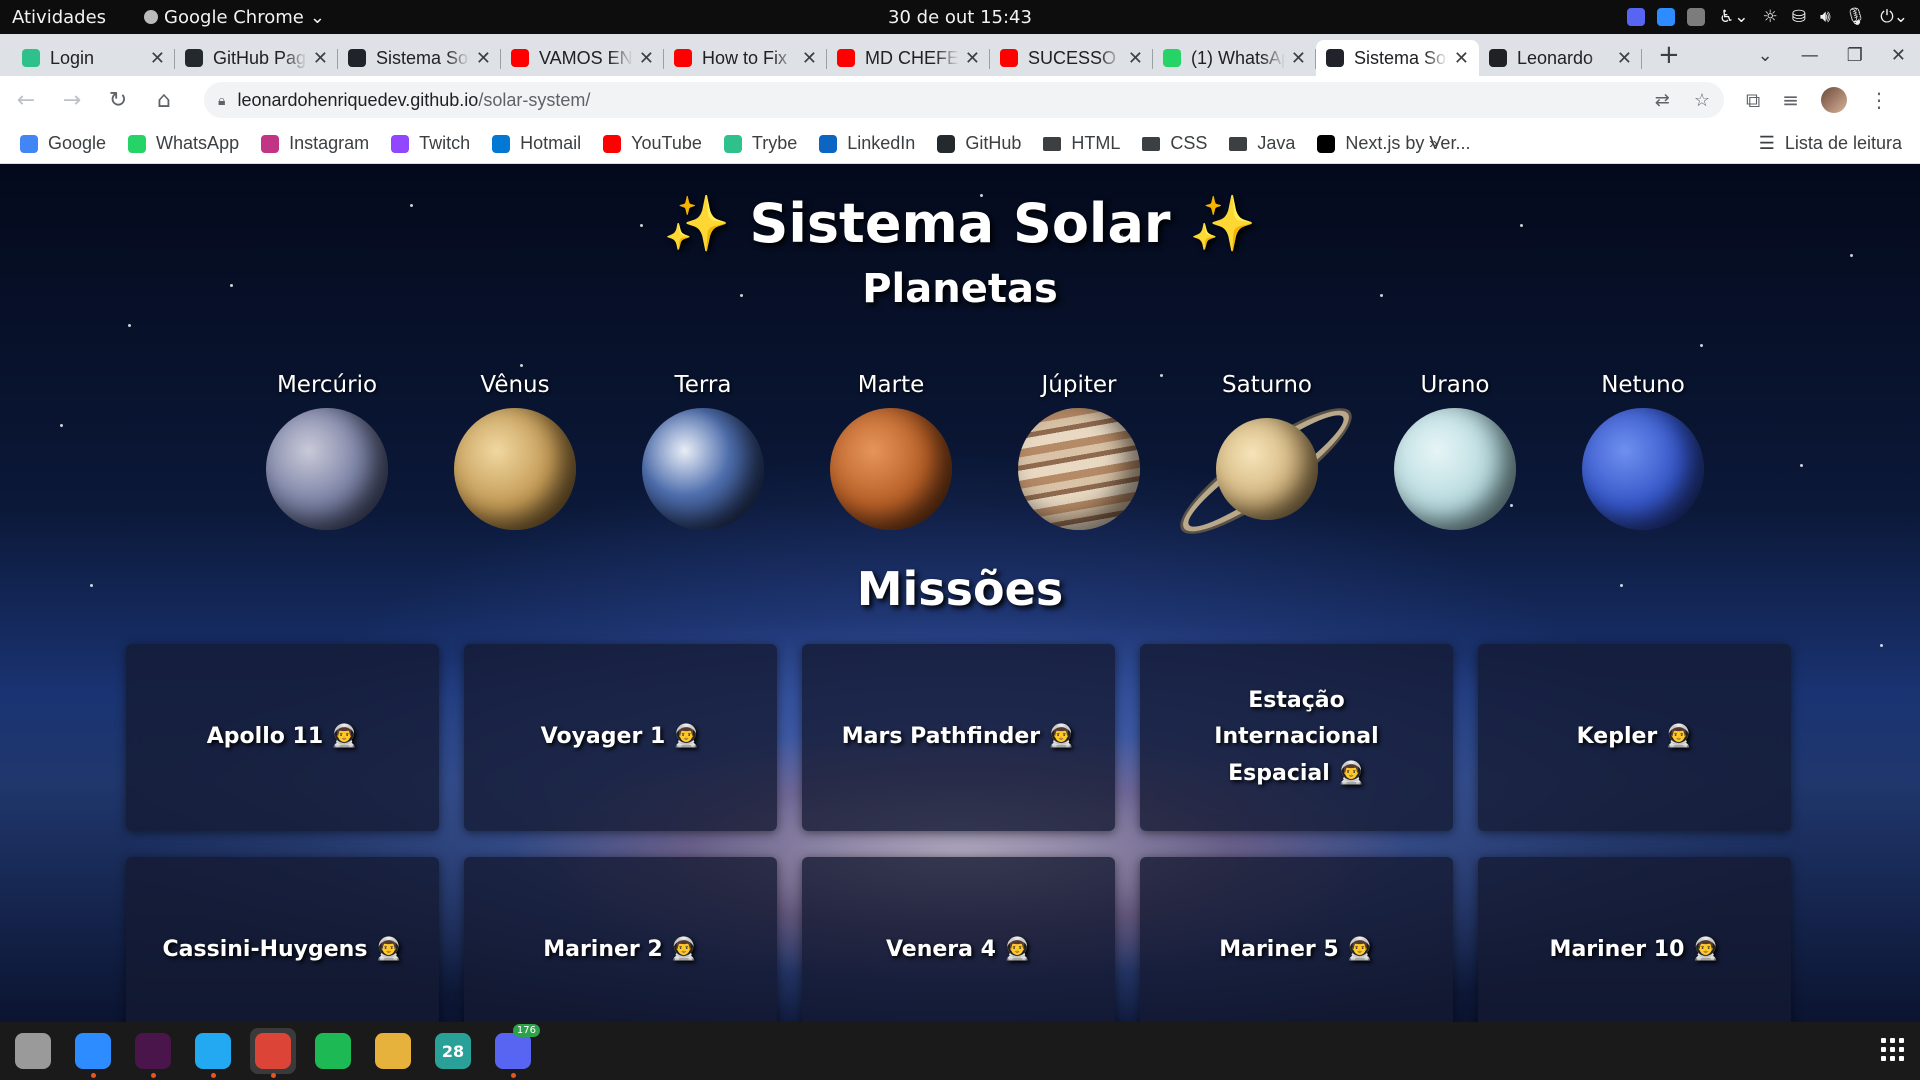 This screenshot has height=1080, width=1920. Describe the element at coordinates (1643, 451) in the screenshot. I see `planet-card: Netuno` at that location.